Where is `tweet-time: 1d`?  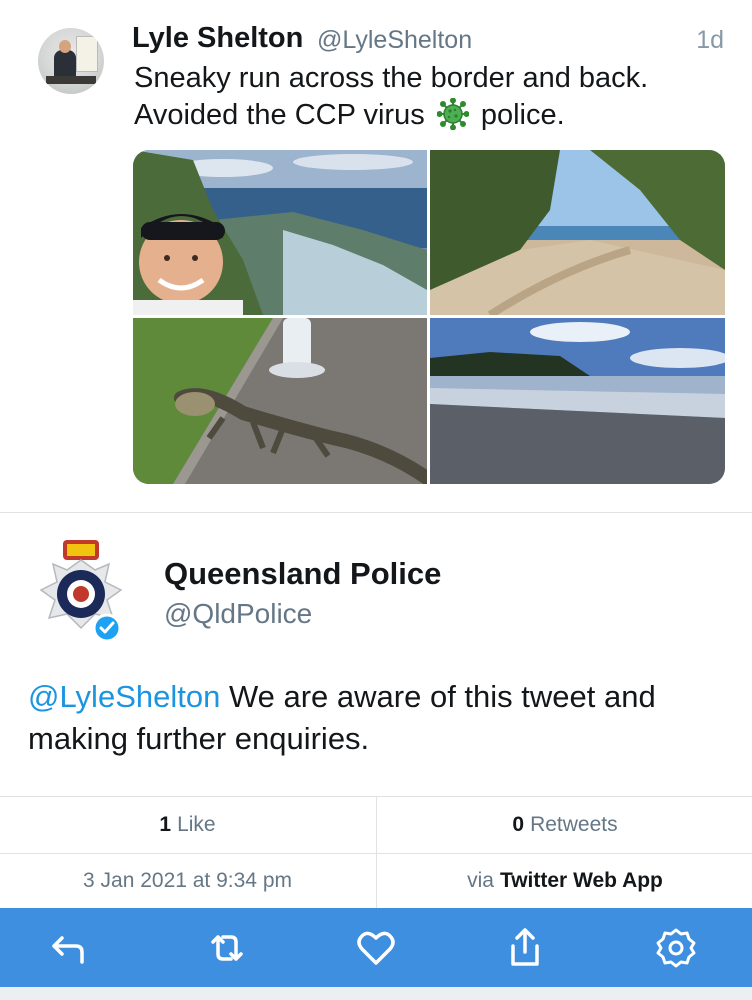
tweet-time: 1d is located at coordinates (710, 40).